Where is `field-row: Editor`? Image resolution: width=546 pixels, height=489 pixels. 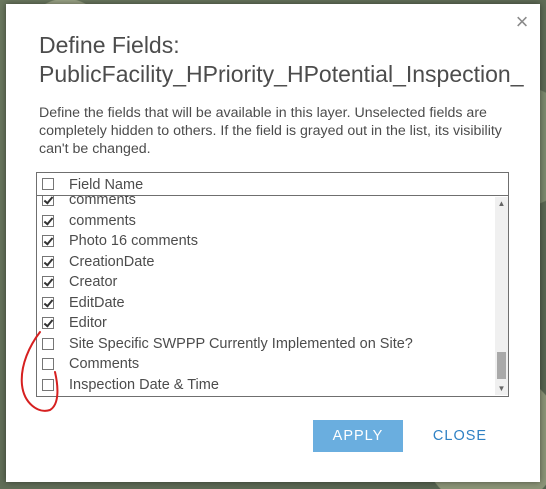
field-row: Editor is located at coordinates (265, 323).